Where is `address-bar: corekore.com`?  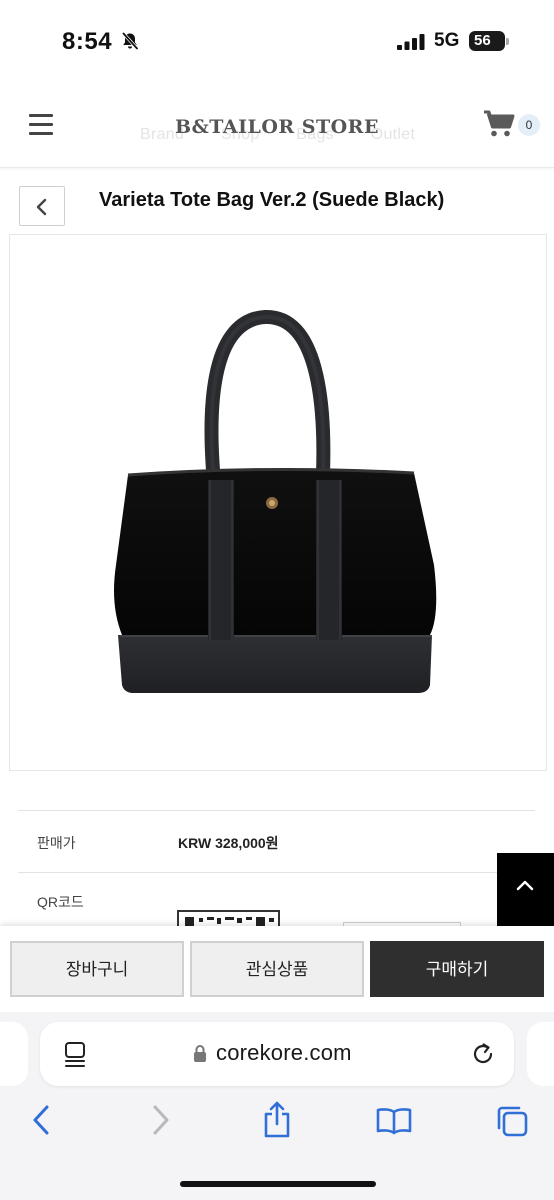 address-bar: corekore.com is located at coordinates (277, 1054).